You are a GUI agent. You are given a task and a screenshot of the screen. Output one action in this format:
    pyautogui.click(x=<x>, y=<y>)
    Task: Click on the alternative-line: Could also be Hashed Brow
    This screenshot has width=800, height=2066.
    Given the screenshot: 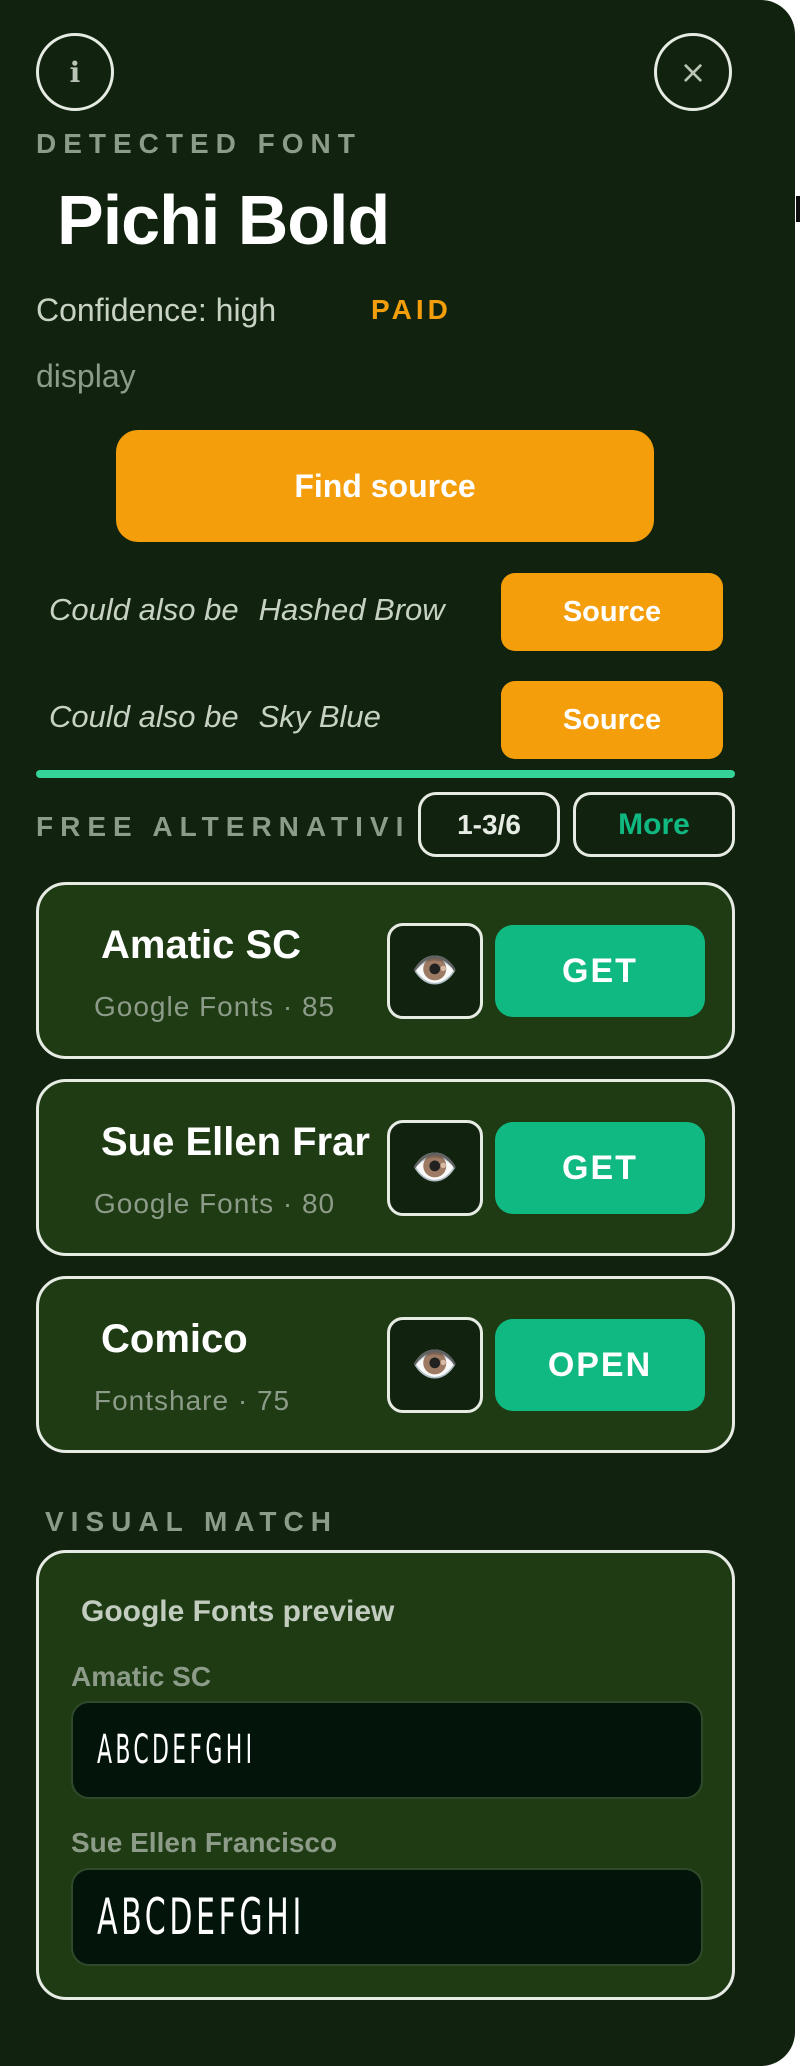 What is the action you would take?
    pyautogui.click(x=267, y=610)
    